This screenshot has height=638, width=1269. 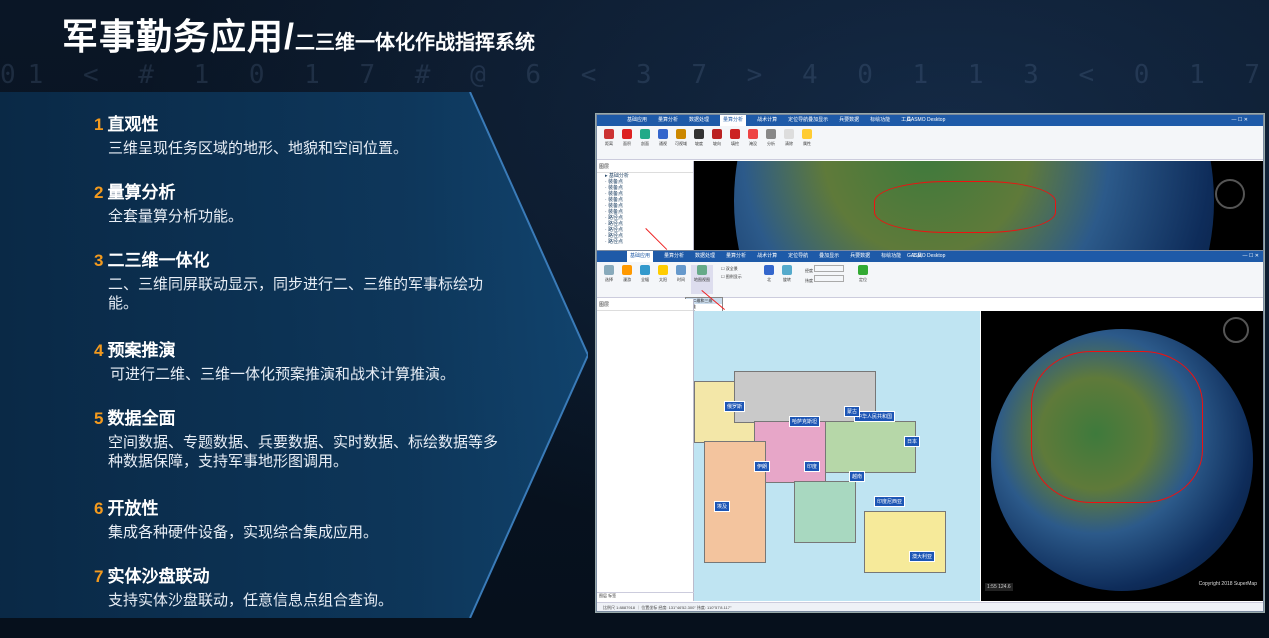 I want to click on coordinate-inputs: 经度 纬度, so click(x=830, y=279).